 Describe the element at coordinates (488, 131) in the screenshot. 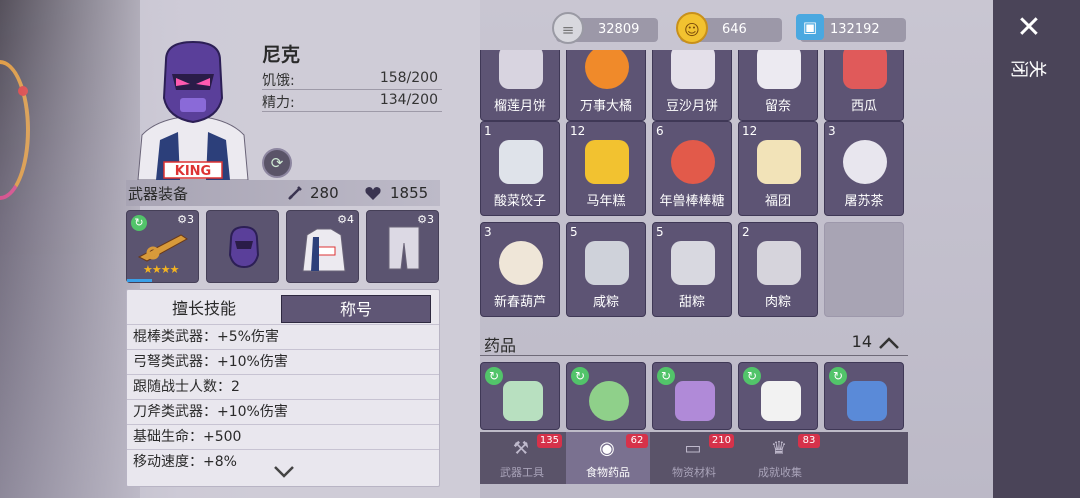

I see `item-count: 1` at that location.